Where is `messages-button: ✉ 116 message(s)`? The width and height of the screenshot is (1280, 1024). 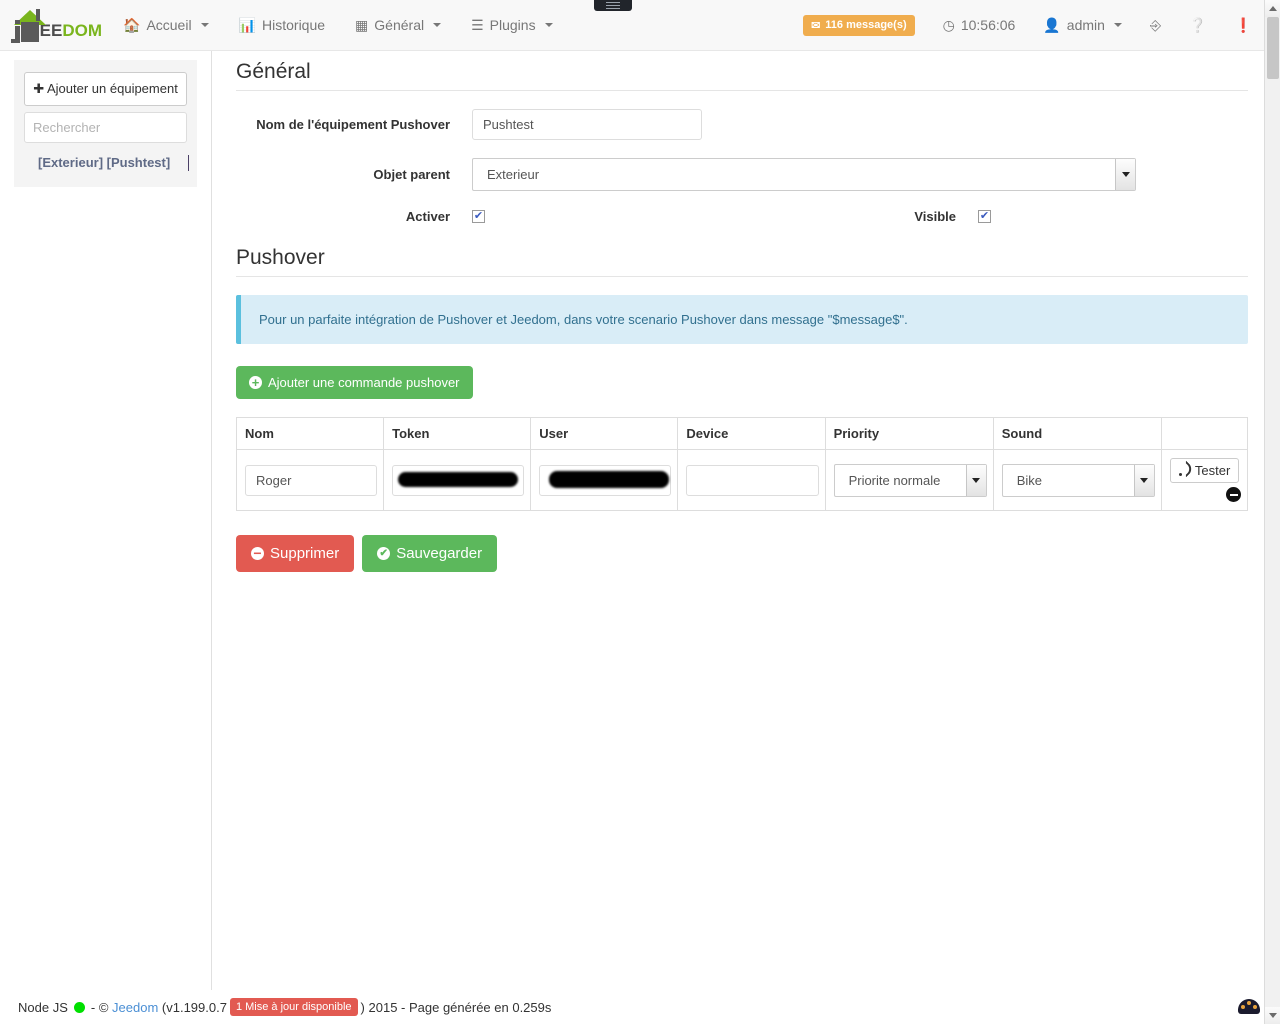
messages-button: ✉ 116 message(s) is located at coordinates (859, 25).